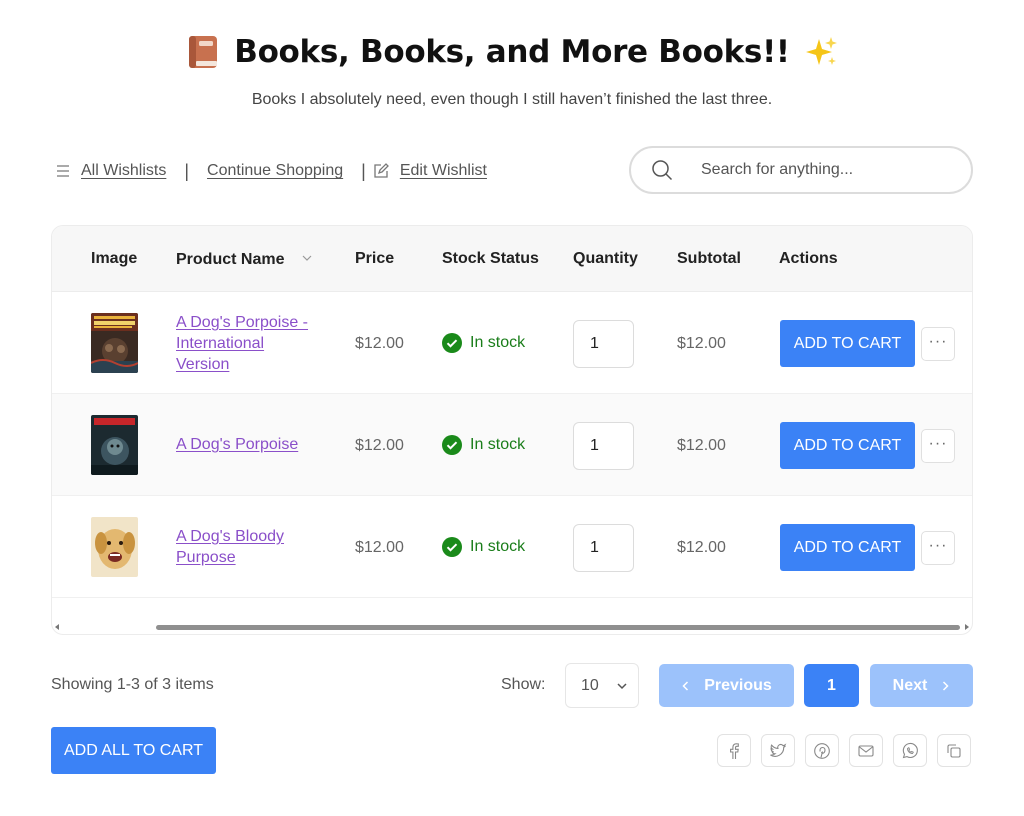 The height and width of the screenshot is (816, 1024). Describe the element at coordinates (946, 685) in the screenshot. I see `chevron-right-icon` at that location.